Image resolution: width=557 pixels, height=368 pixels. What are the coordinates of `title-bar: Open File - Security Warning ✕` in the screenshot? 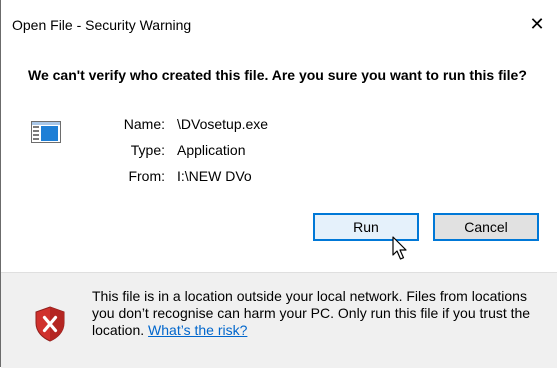 It's located at (279, 22).